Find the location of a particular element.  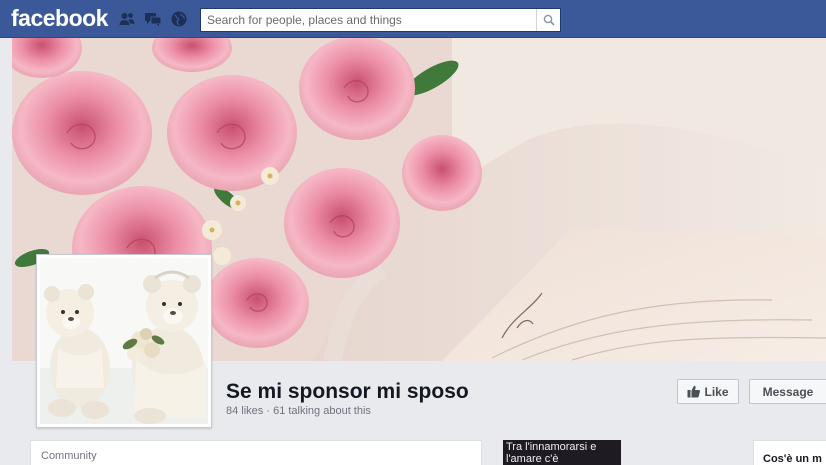

about-title: Cos'è un m is located at coordinates (792, 459).